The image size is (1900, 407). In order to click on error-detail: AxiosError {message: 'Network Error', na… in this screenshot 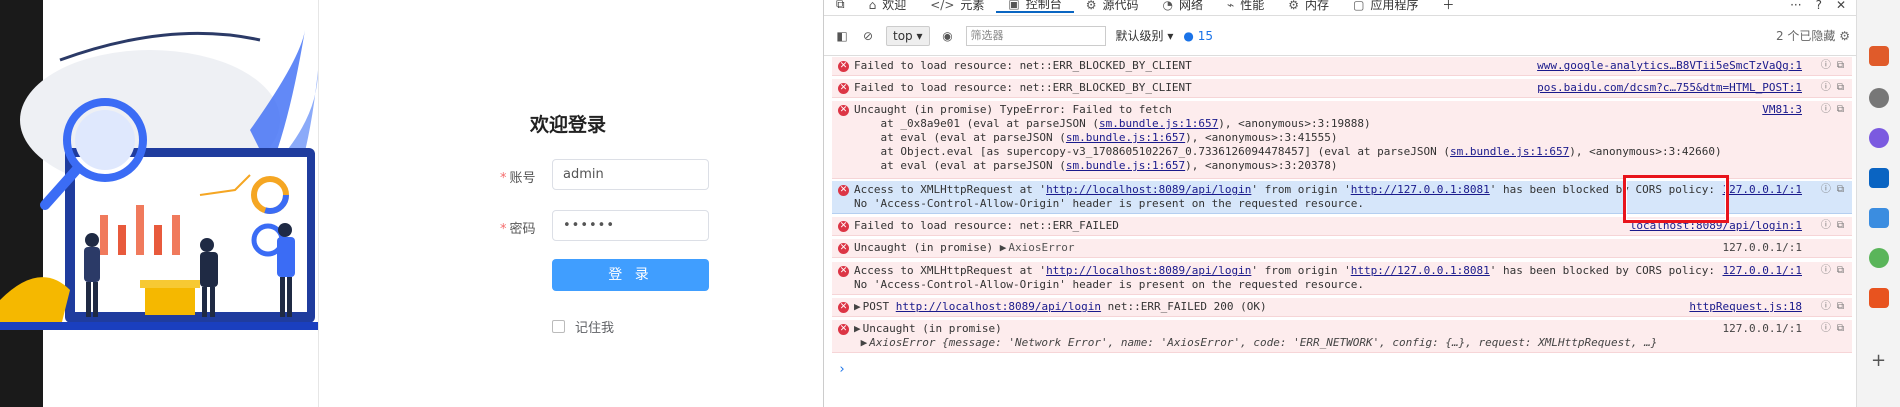, I will do `click(1263, 342)`.